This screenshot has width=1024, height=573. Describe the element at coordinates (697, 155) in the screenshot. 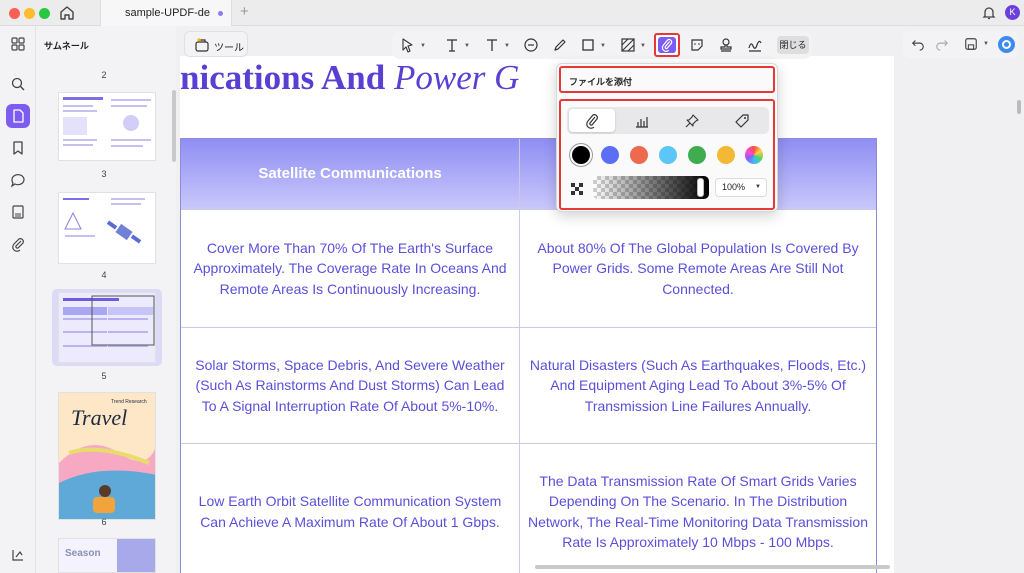

I see `color-swatch-green` at that location.